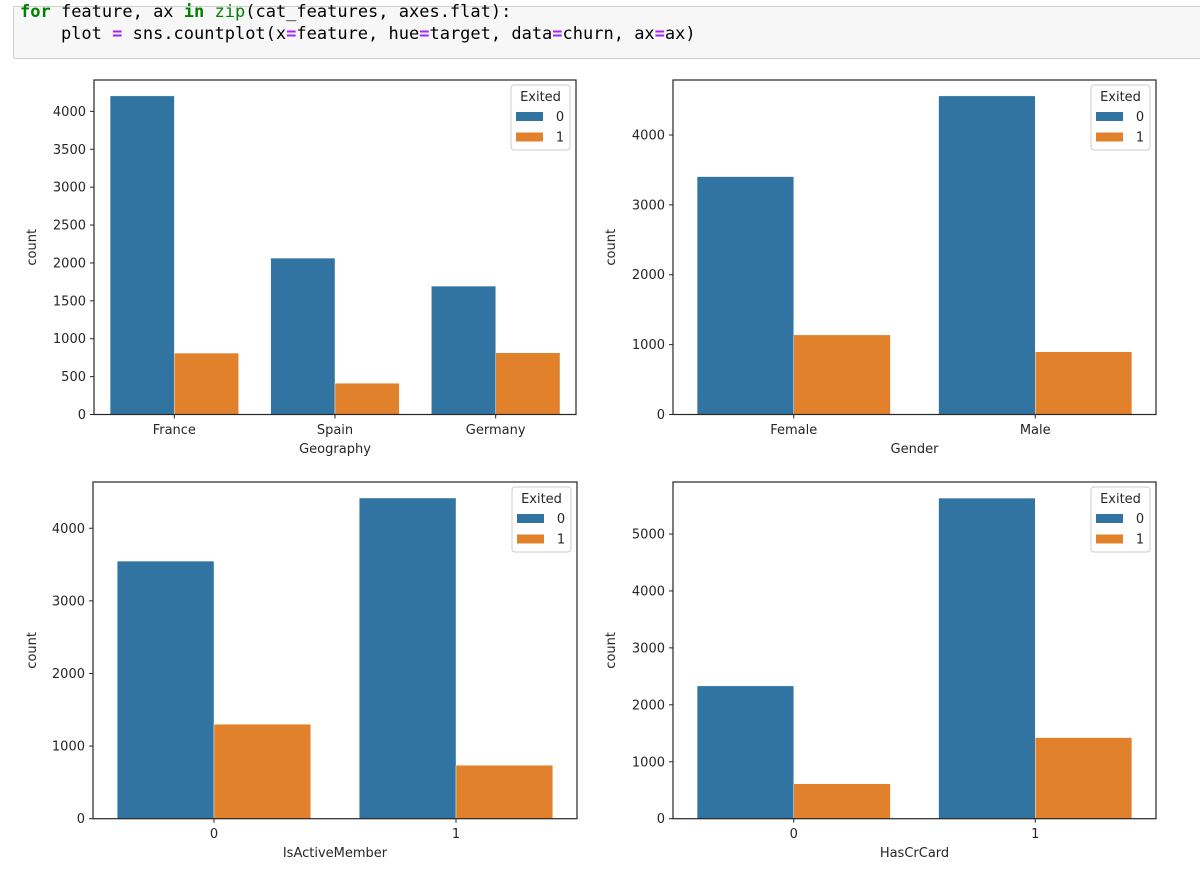  Describe the element at coordinates (915, 449) in the screenshot. I see `x-axis-label: Gender` at that location.